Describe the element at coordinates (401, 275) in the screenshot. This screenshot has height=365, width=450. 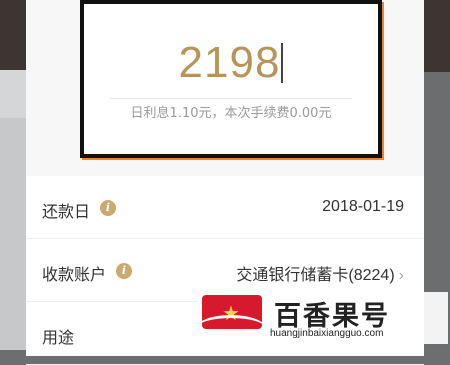
I see `chevron-right-icon: ›` at that location.